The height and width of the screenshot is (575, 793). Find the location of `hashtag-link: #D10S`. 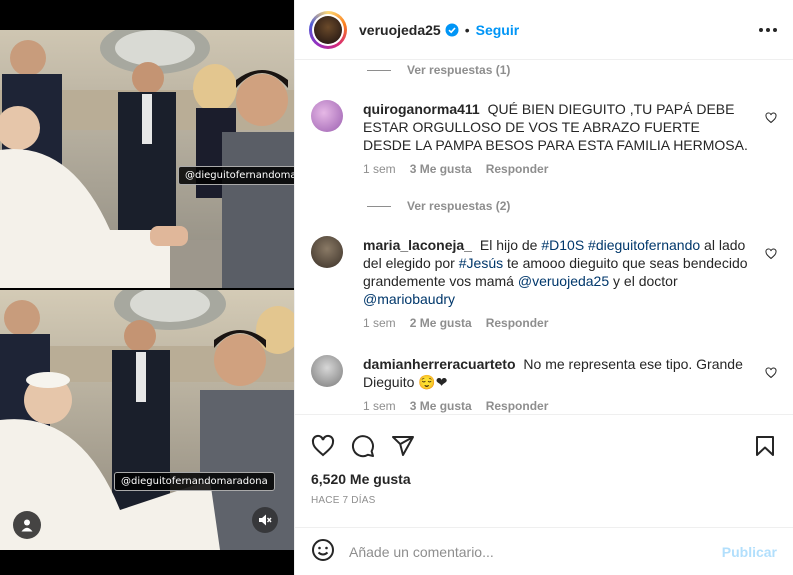

hashtag-link: #D10S is located at coordinates (562, 245).